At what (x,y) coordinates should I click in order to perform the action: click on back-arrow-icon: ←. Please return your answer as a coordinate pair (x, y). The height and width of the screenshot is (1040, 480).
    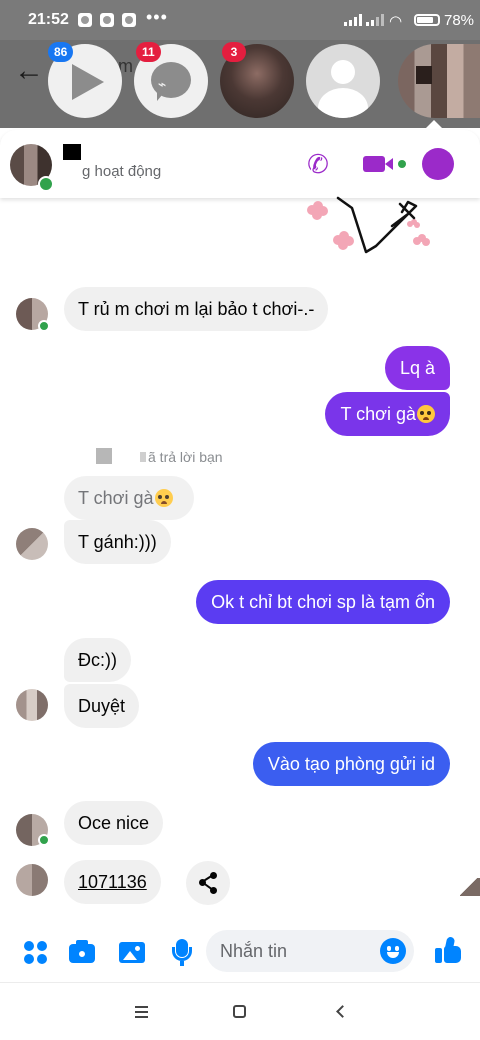
    Looking at the image, I should click on (29, 71).